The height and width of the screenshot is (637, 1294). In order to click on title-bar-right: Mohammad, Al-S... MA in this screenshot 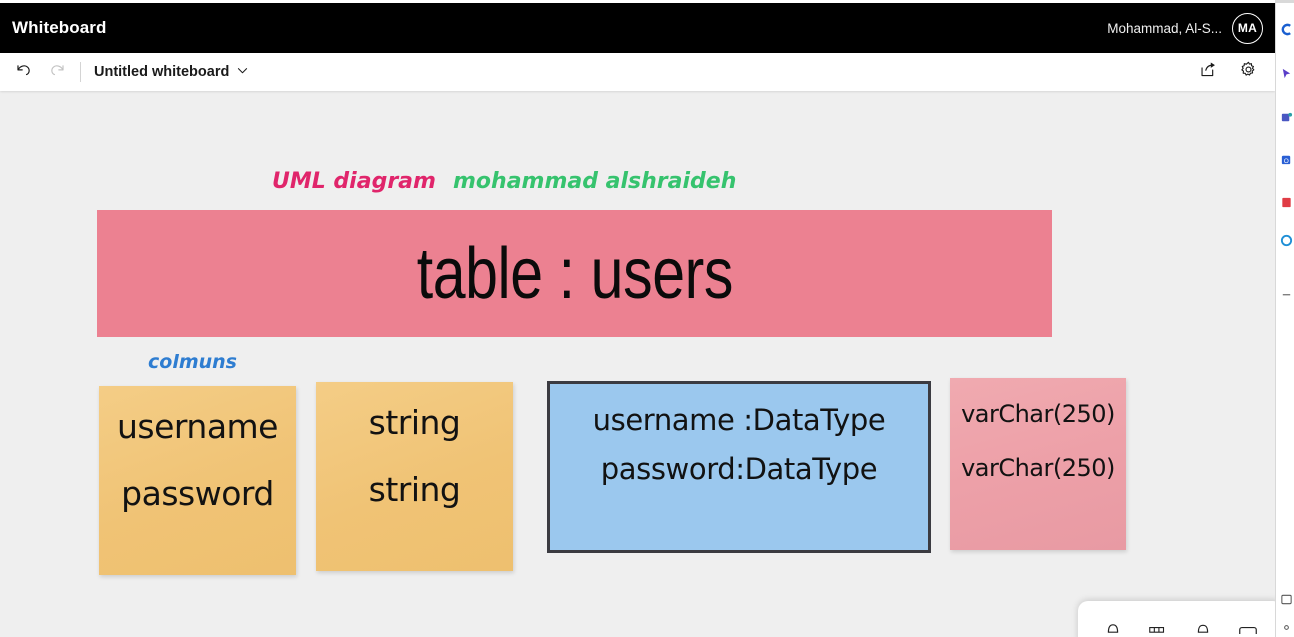, I will do `click(1185, 28)`.